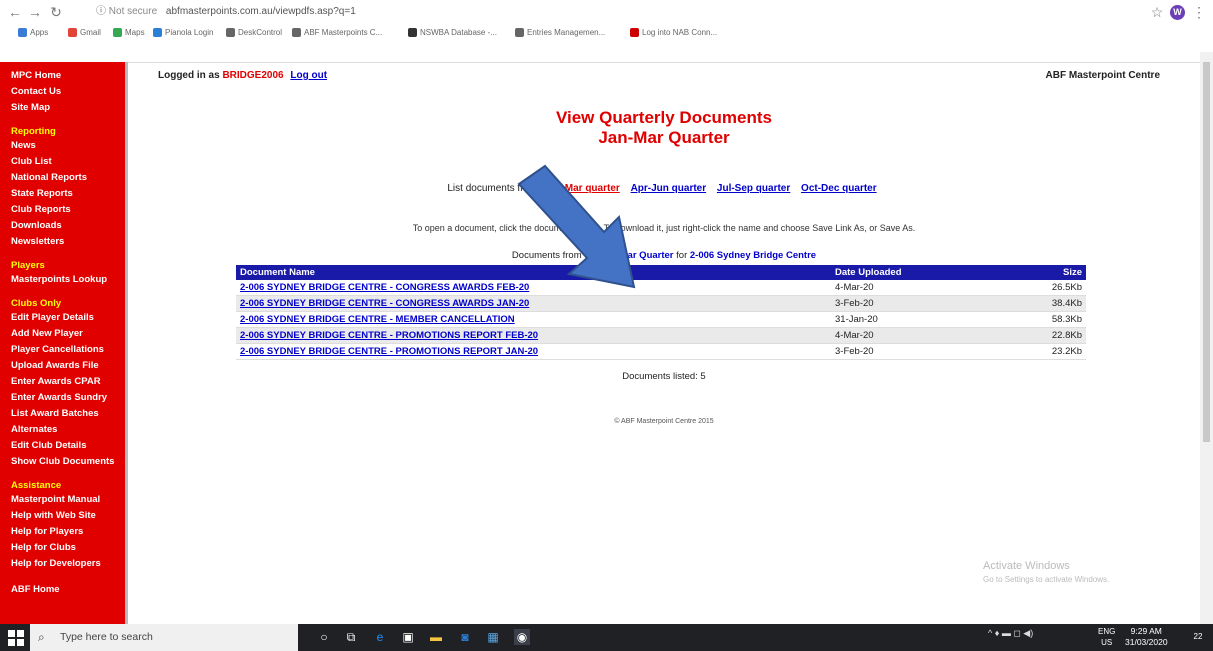 This screenshot has height=651, width=1213. Describe the element at coordinates (324, 637) in the screenshot. I see `cortana-icon: ○` at that location.